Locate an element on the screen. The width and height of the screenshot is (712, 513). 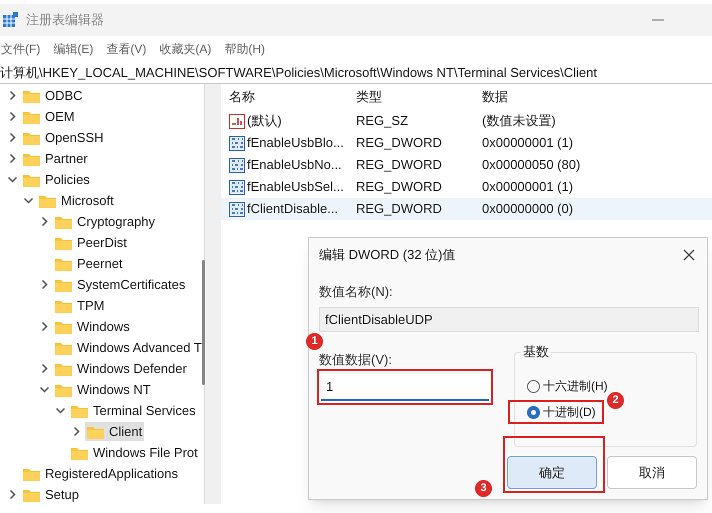
window-title: 注册表编辑器 is located at coordinates (65, 20).